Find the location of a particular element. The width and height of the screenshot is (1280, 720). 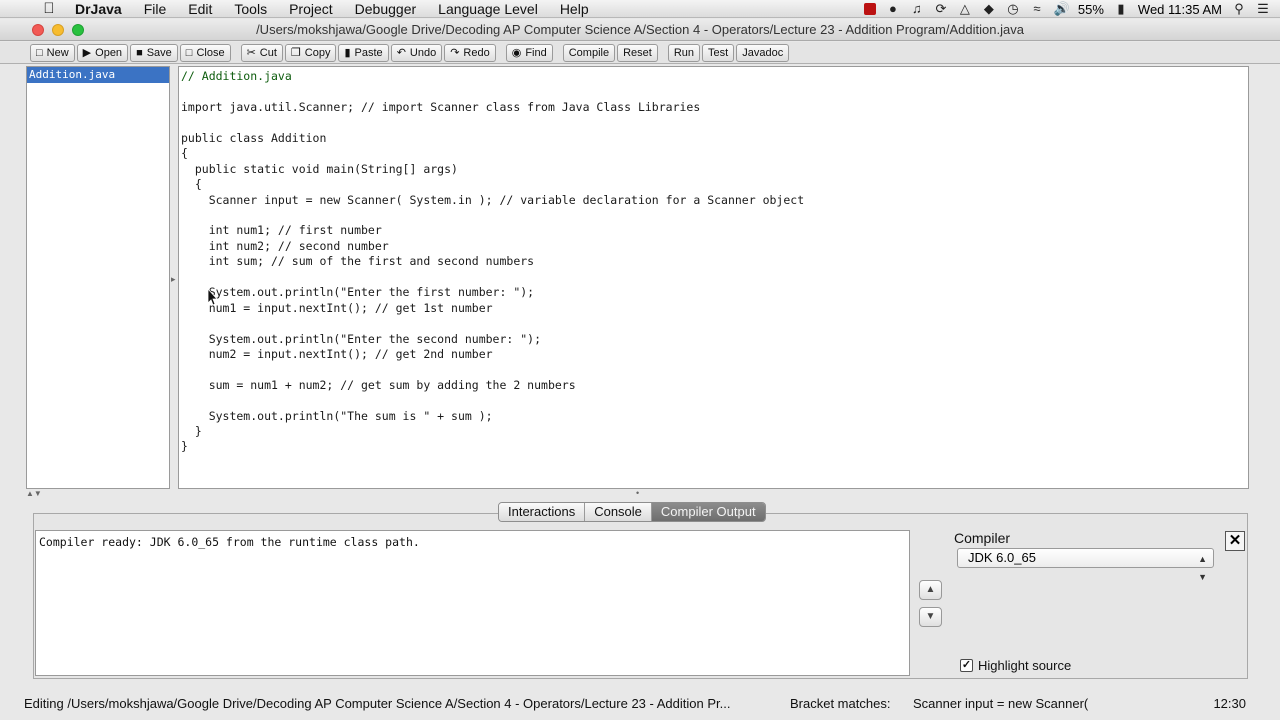

tab-compiler-output: Compiler Output is located at coordinates (708, 512).